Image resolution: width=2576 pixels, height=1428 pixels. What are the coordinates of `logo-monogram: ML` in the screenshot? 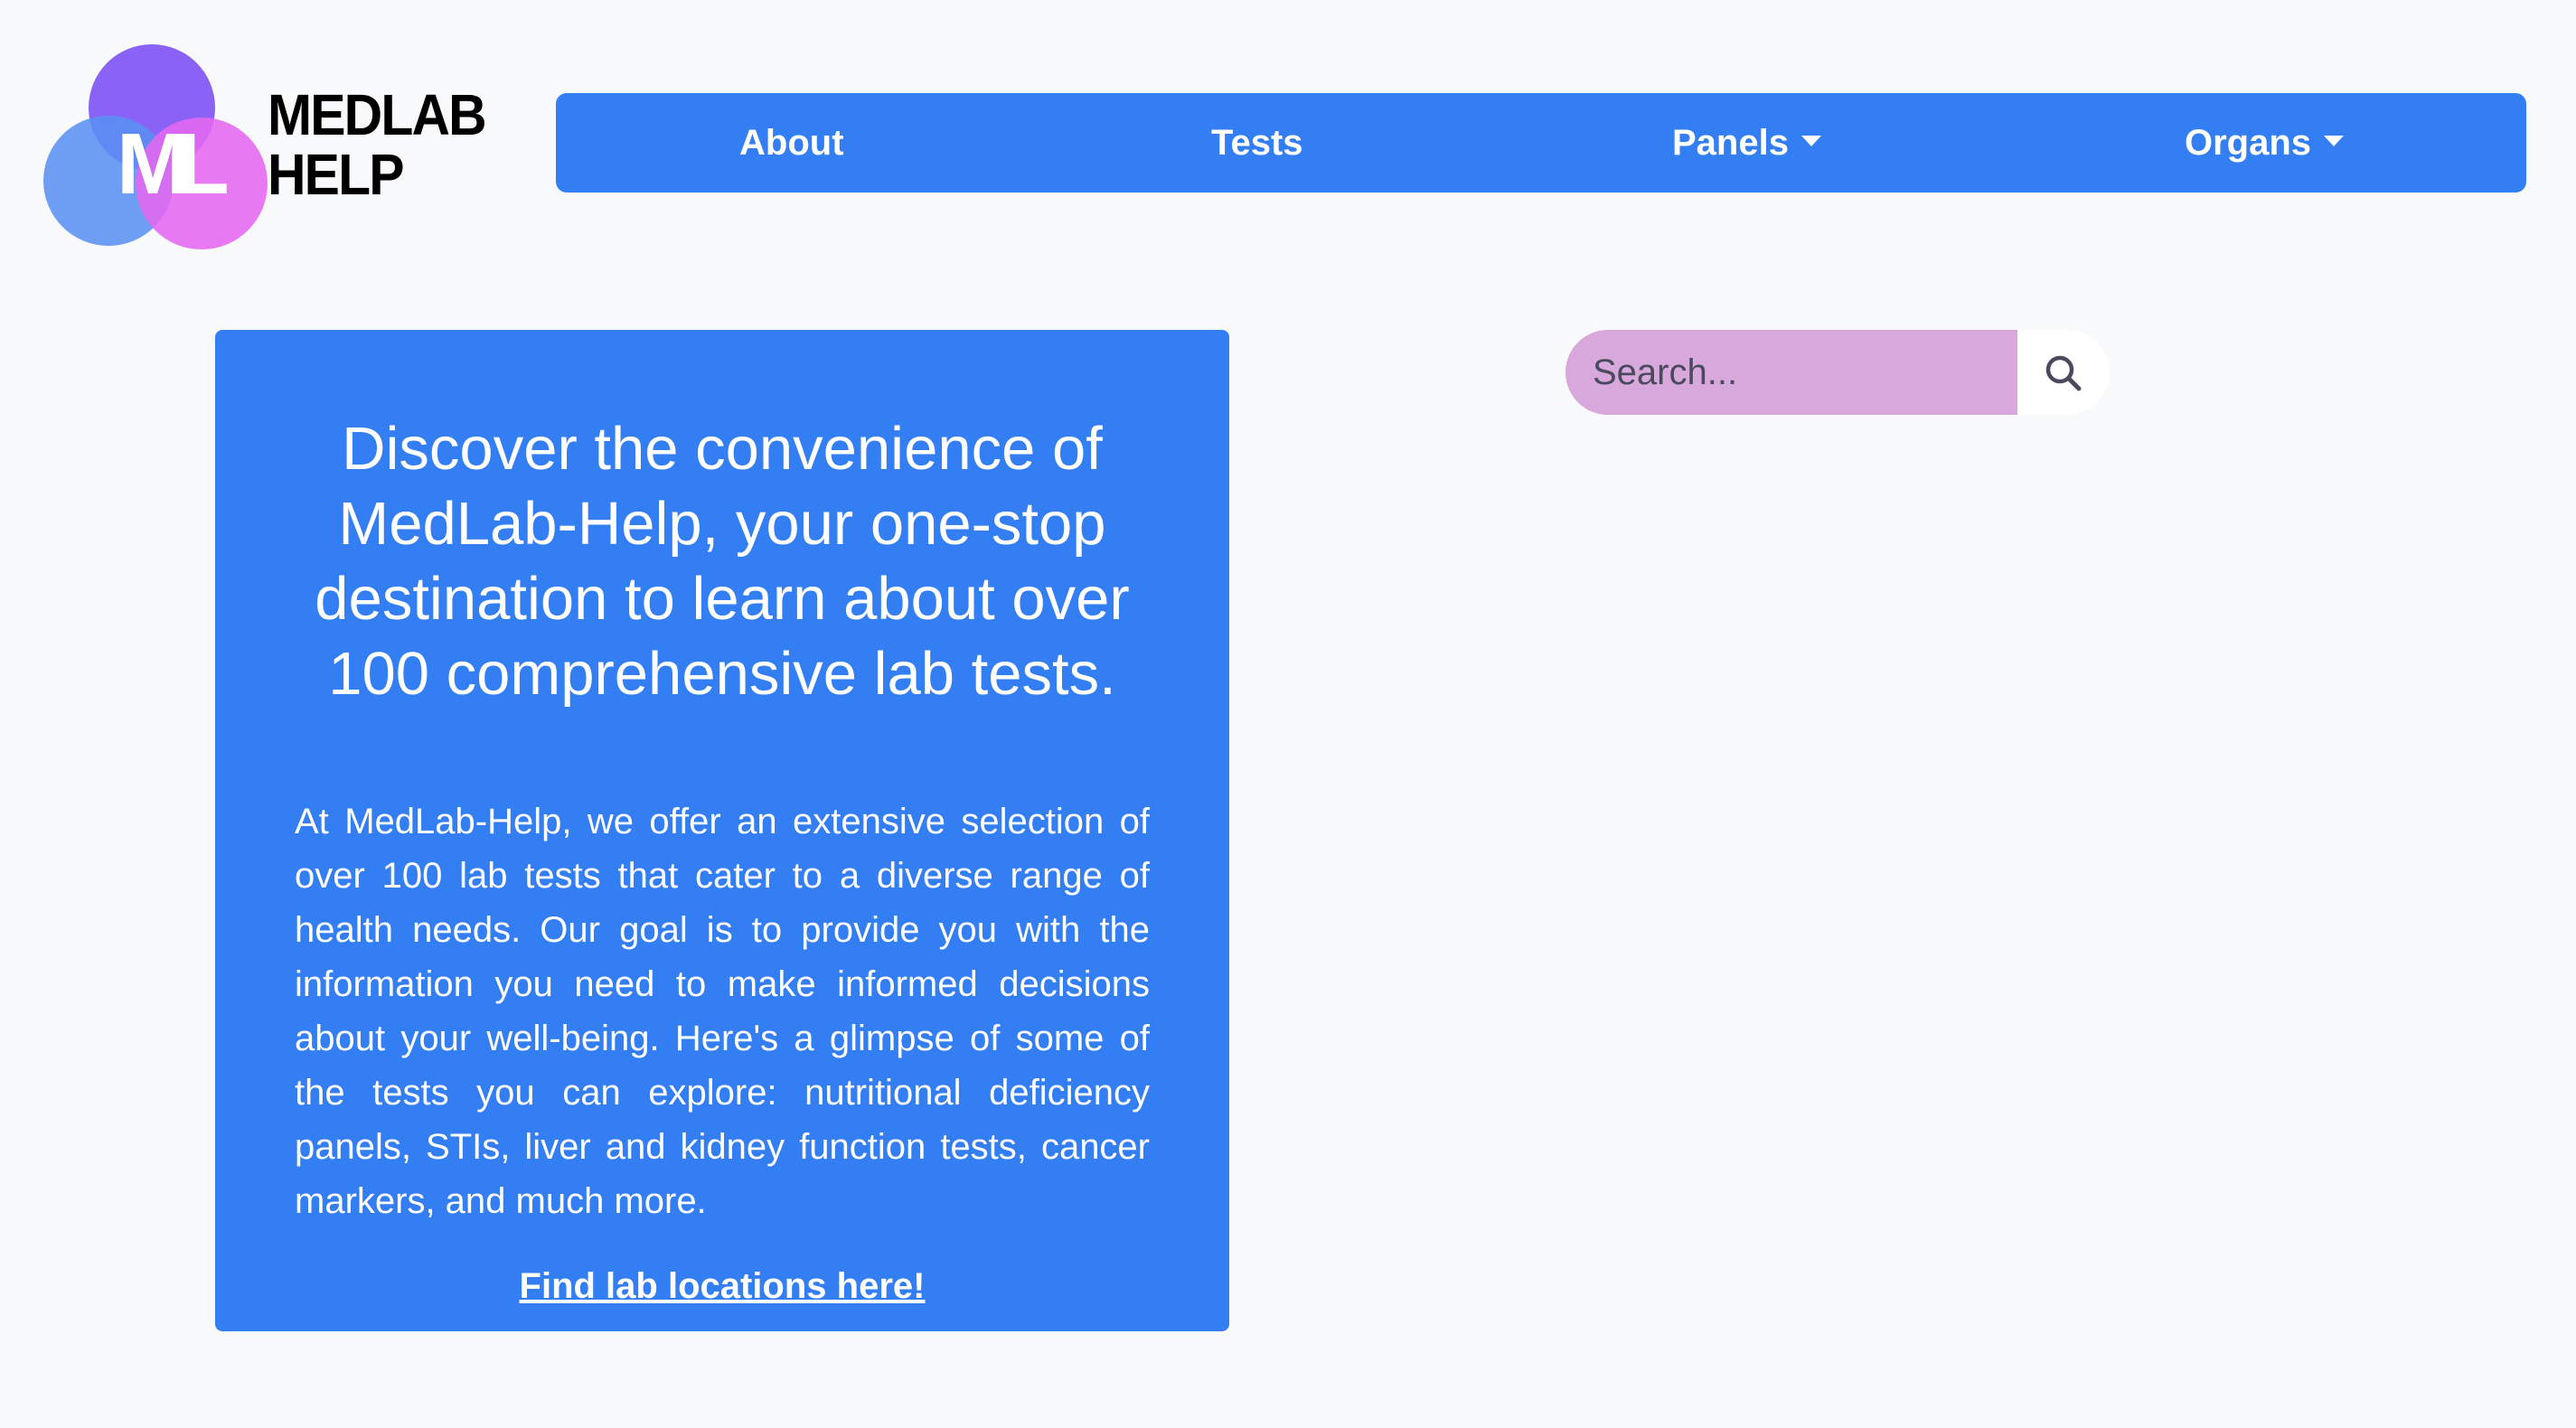 It's located at (173, 164).